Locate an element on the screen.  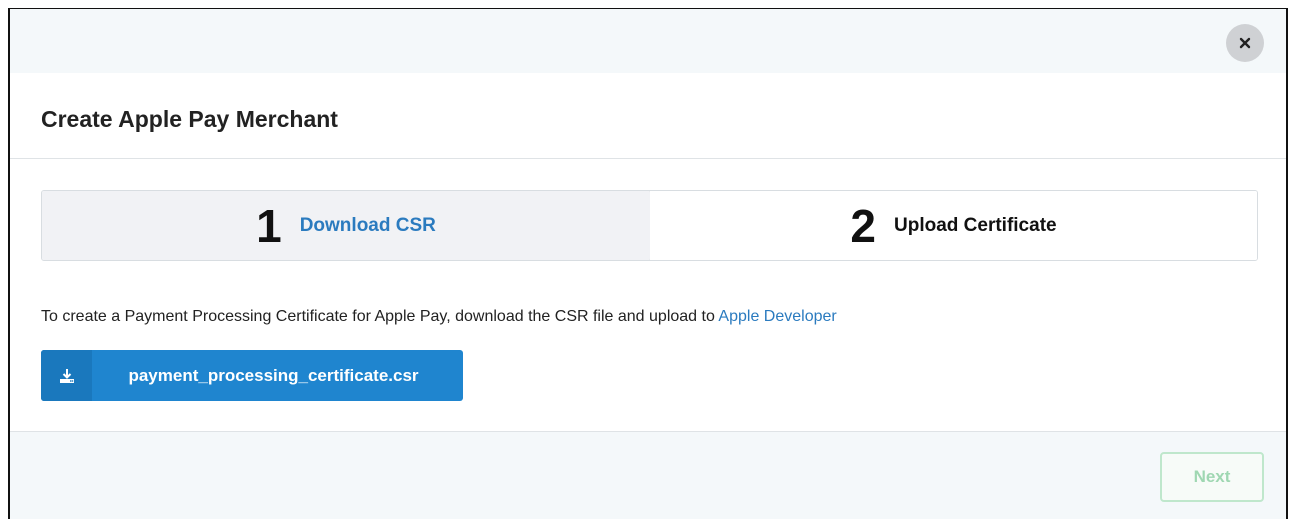
step-upload-certificate: 2 Upload Certificate is located at coordinates (953, 225).